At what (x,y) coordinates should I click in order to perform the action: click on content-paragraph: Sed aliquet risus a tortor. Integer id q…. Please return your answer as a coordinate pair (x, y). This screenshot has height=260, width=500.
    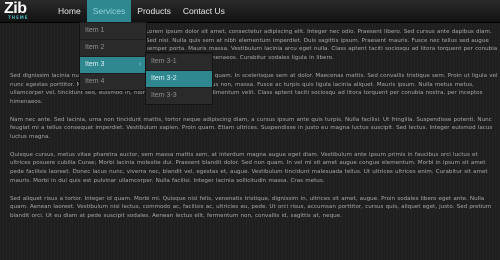
    Looking at the image, I should click on (251, 207).